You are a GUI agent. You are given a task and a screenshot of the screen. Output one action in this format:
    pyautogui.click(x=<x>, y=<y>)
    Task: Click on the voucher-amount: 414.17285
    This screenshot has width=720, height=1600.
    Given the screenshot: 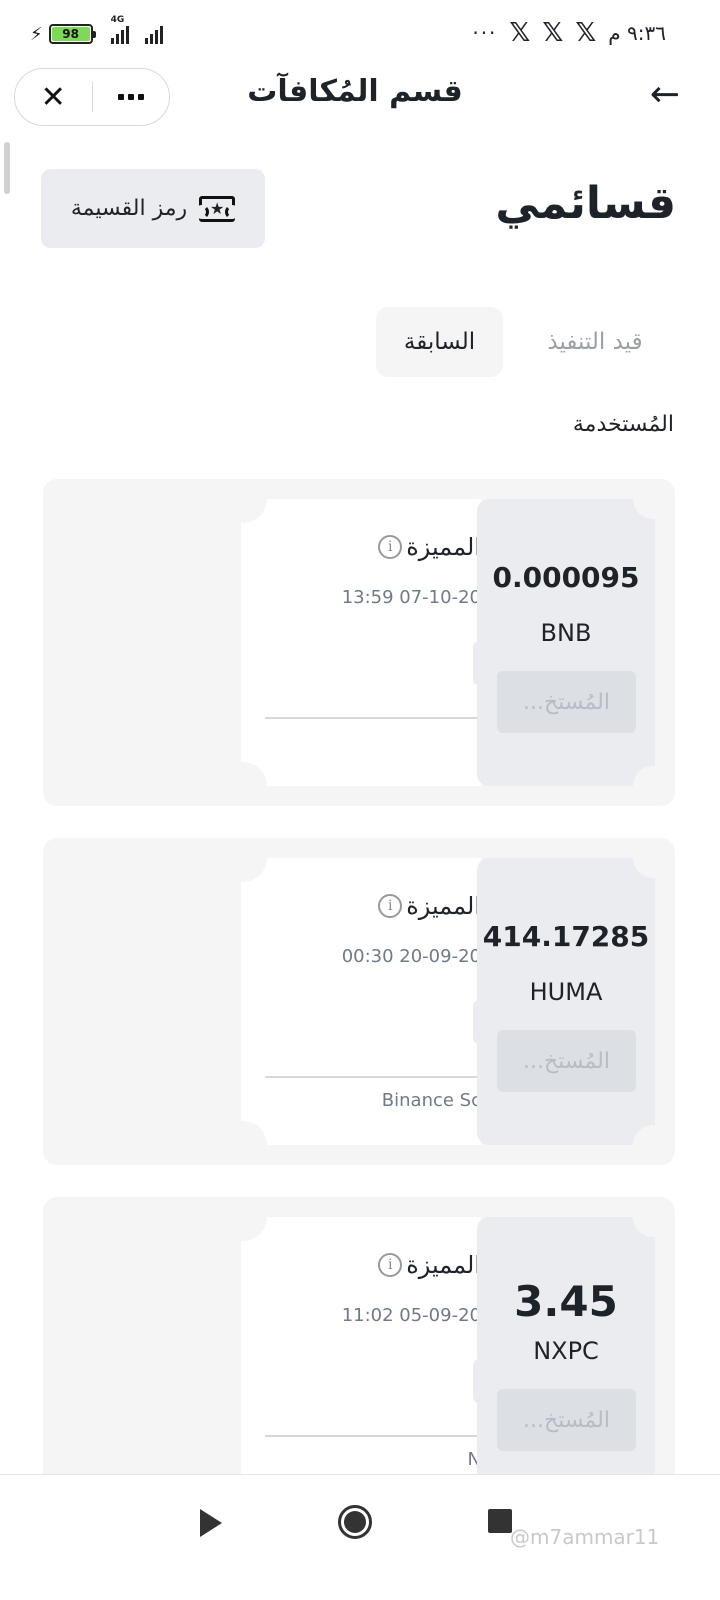 What is the action you would take?
    pyautogui.click(x=566, y=936)
    